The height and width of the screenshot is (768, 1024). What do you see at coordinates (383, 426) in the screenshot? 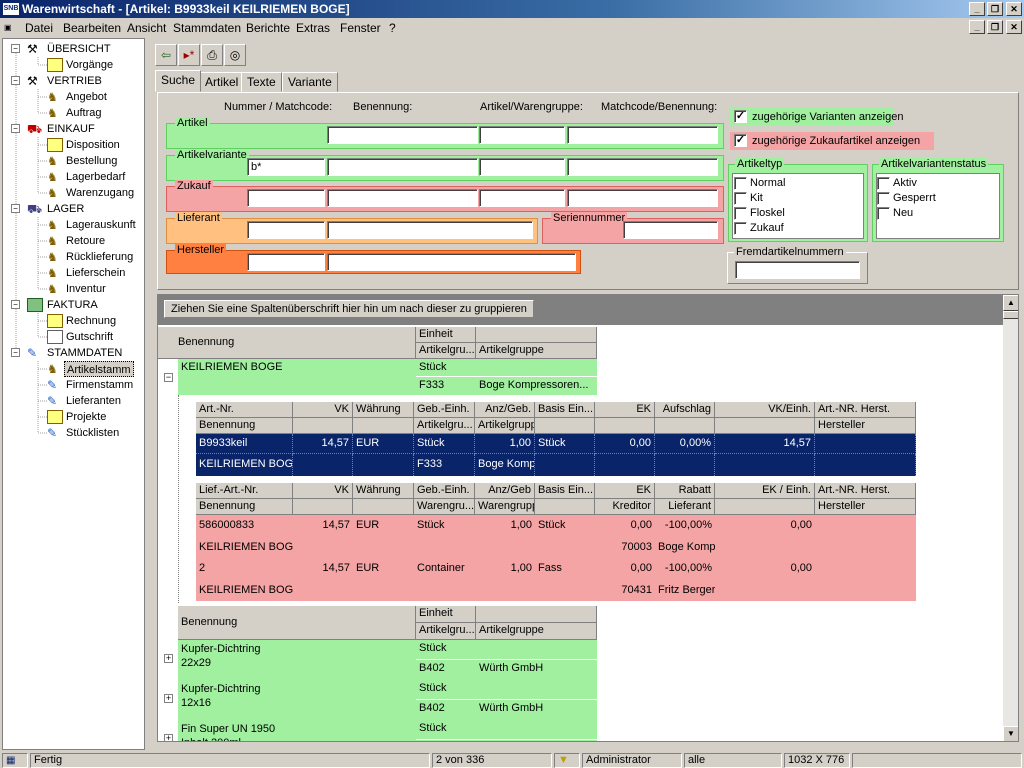
I see `variant-header2-c2` at bounding box center [383, 426].